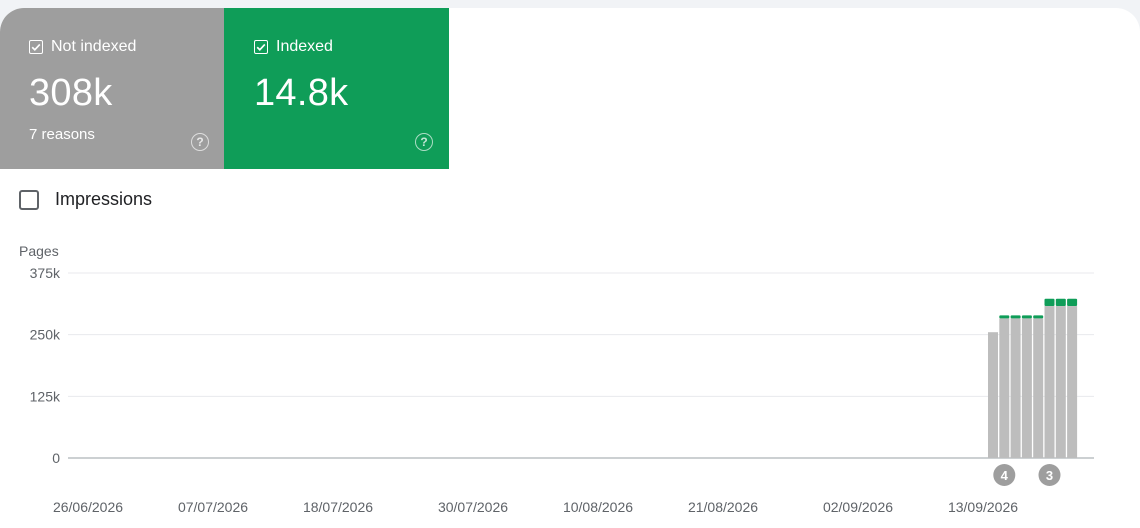  Describe the element at coordinates (1005, 475) in the screenshot. I see `annotation-label: 4` at that location.